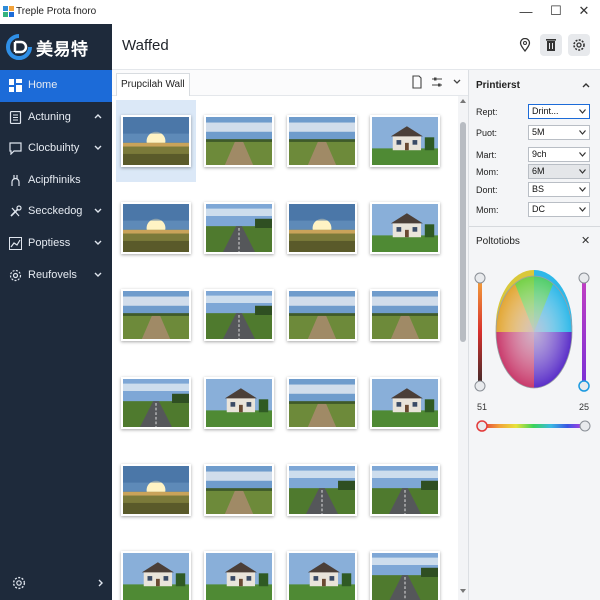  What do you see at coordinates (56, 86) in the screenshot?
I see `sidebar-item-home: Home` at bounding box center [56, 86].